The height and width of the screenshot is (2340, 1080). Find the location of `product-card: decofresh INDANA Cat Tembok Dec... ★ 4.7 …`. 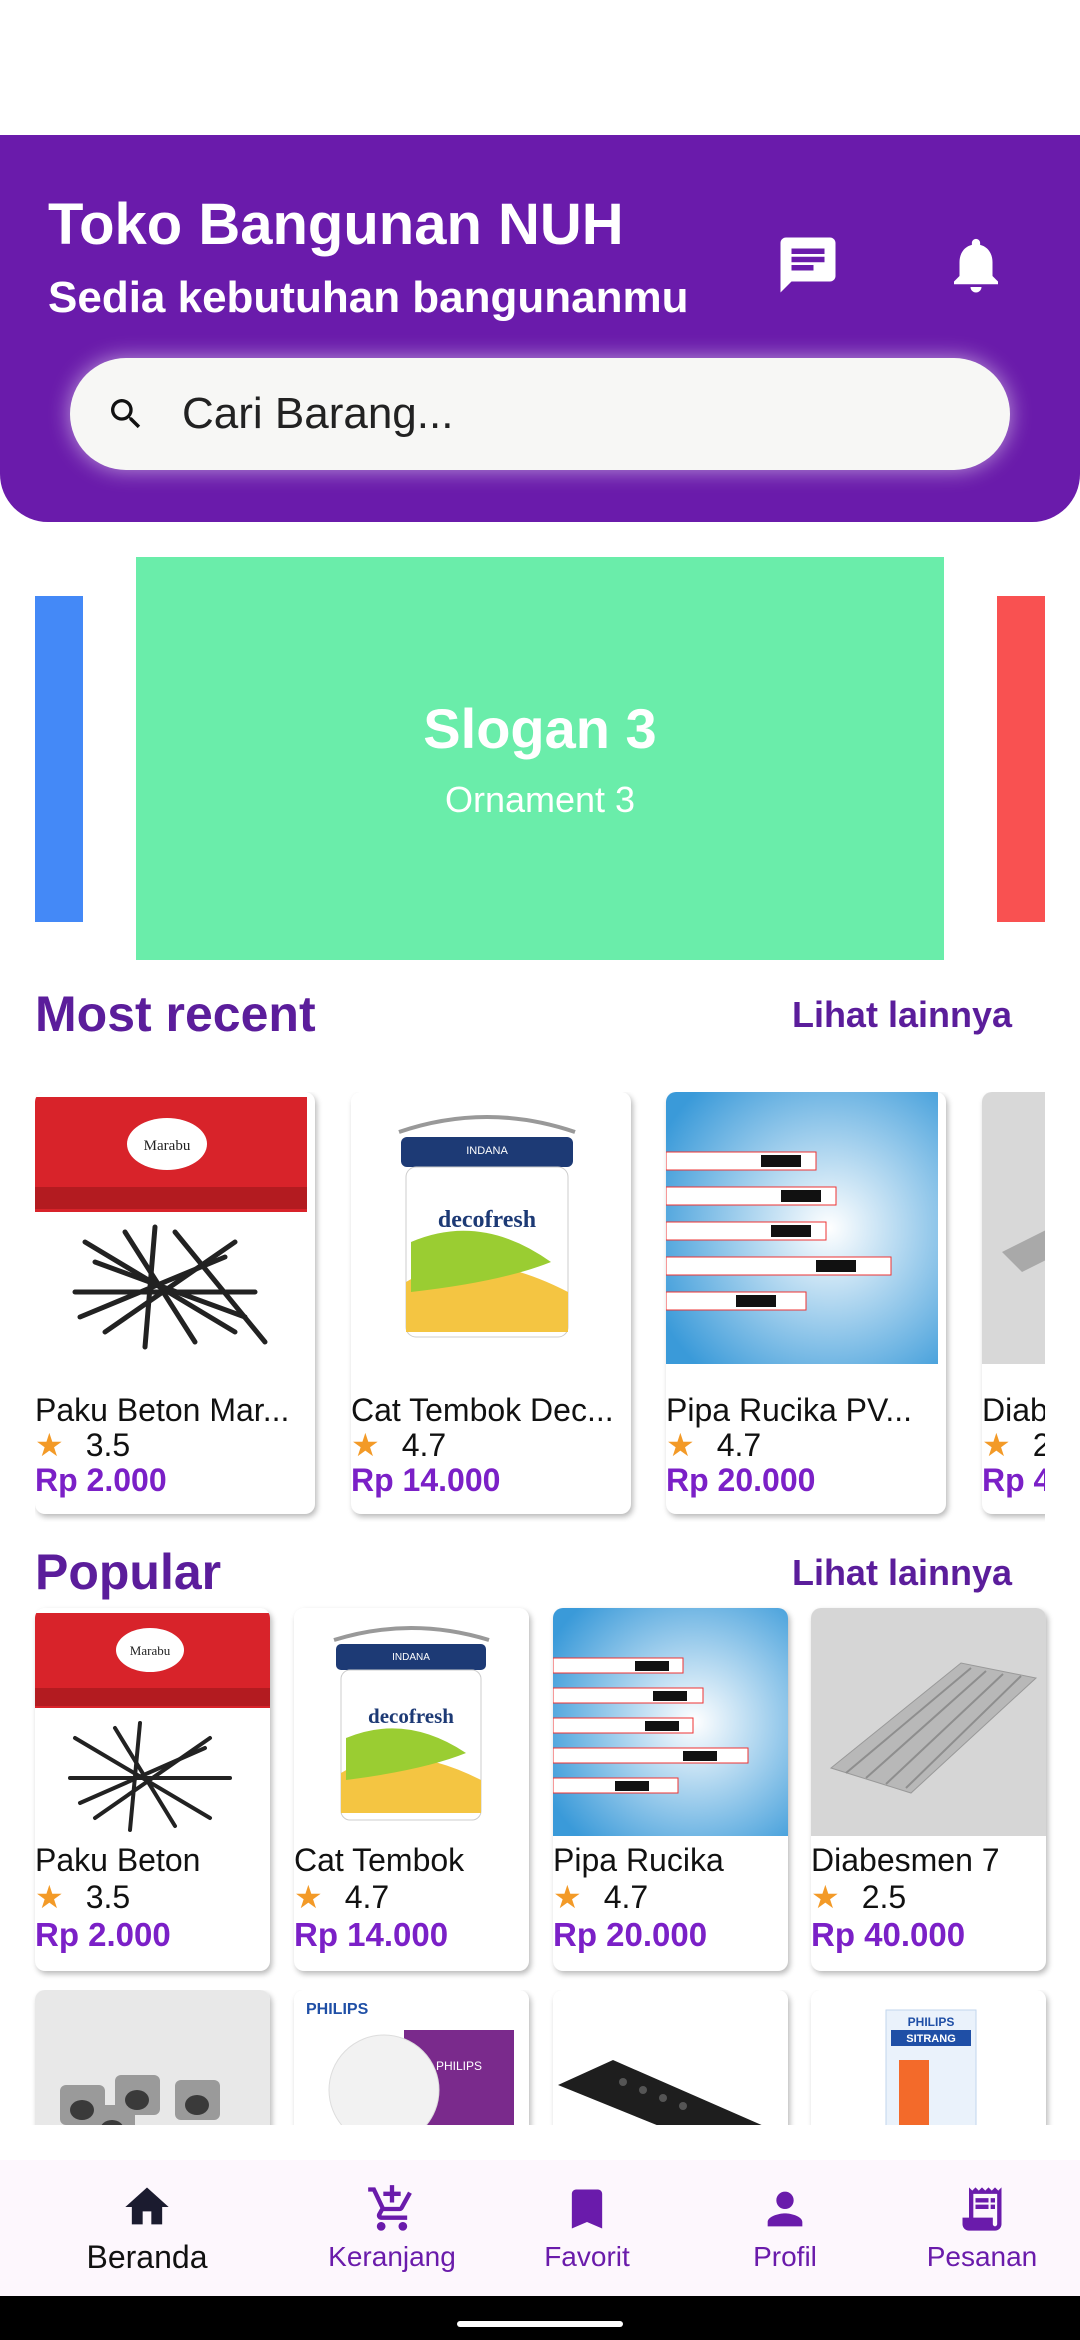

product-card: decofresh INDANA Cat Tembok Dec... ★ 4.7 … is located at coordinates (491, 1303).